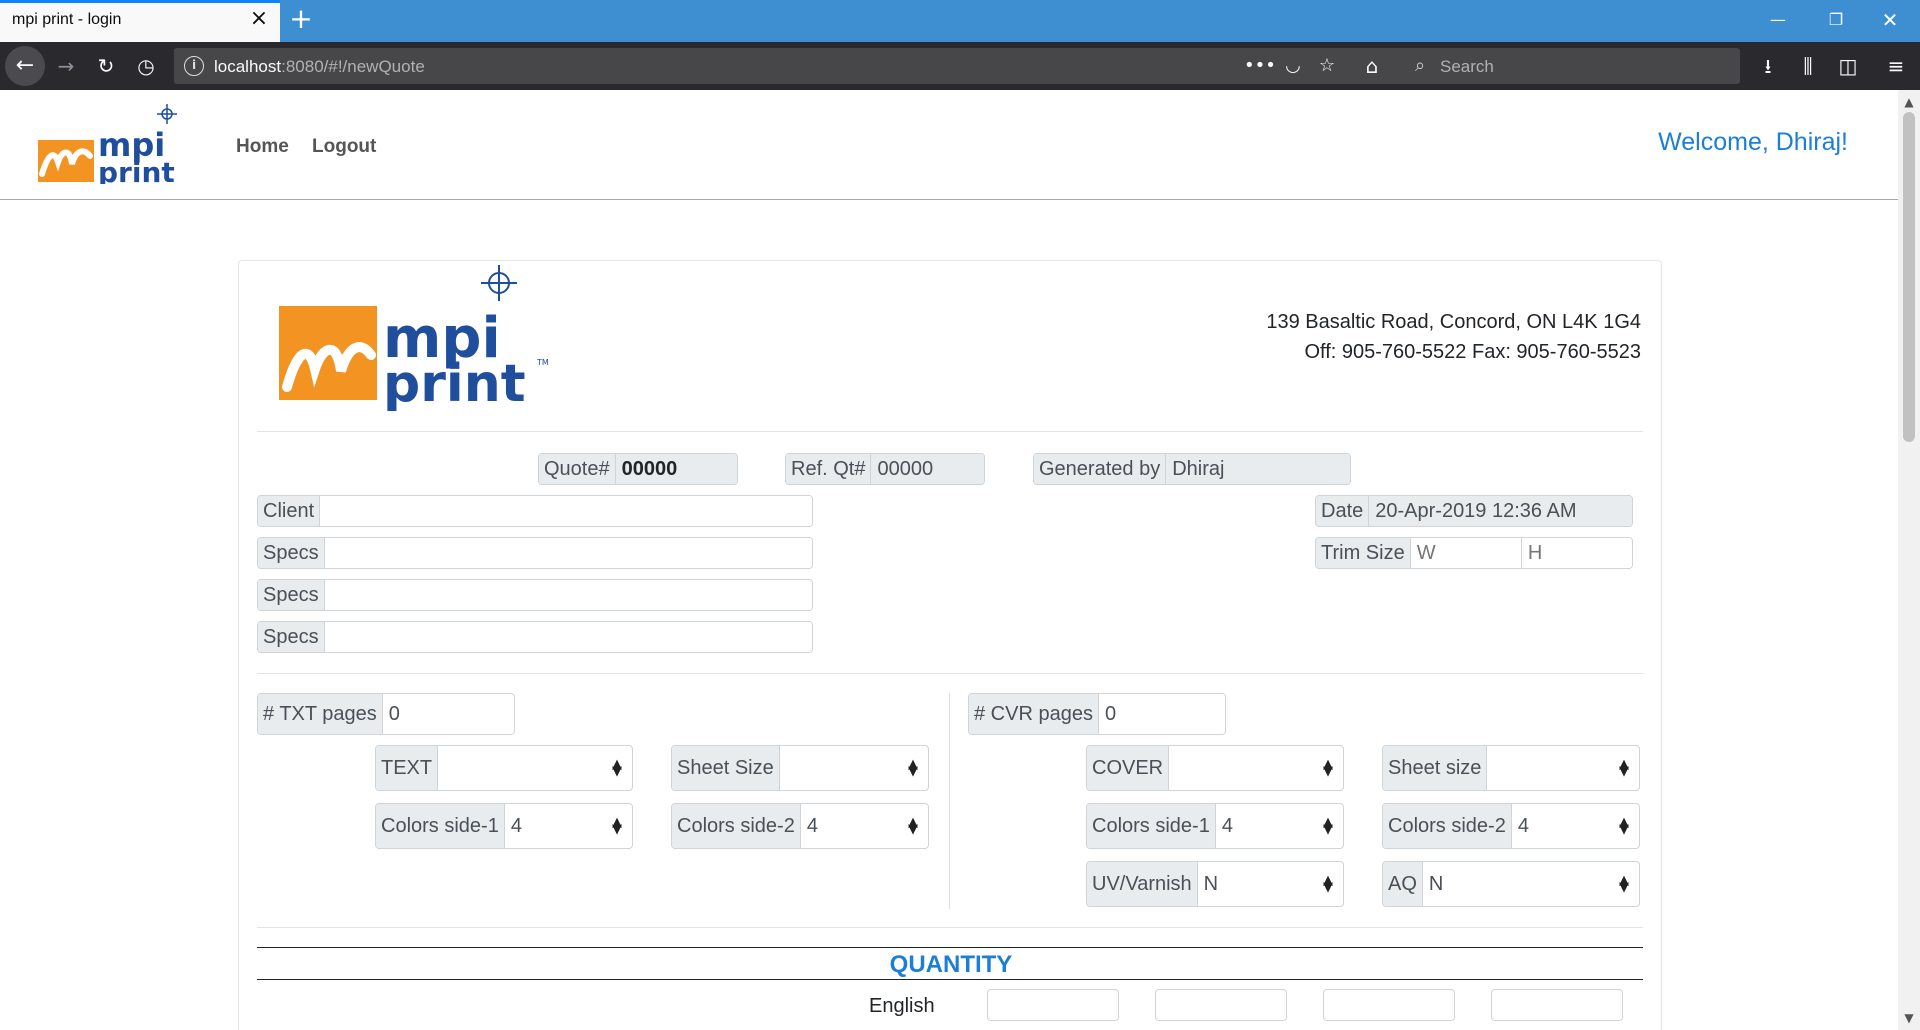 This screenshot has height=1030, width=1920. Describe the element at coordinates (791, 66) in the screenshot. I see `address-bar: i localhost:8080/#!/newQuote ••• ◡ ☆` at that location.